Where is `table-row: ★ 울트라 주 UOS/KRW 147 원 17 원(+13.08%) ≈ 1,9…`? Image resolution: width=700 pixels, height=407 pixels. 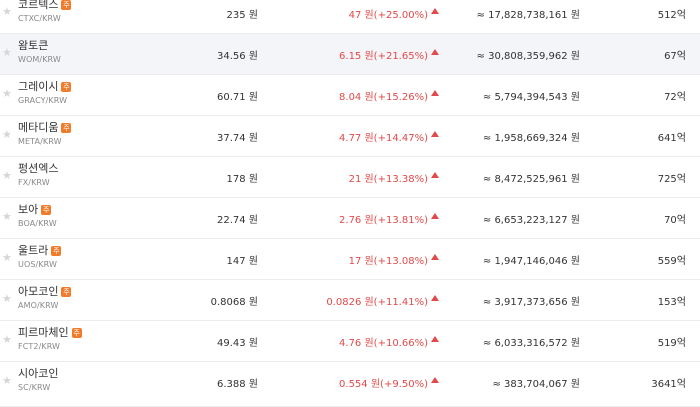 table-row: ★ 울트라 주 UOS/KRW 147 원 17 원(+13.08%) ≈ 1,9… is located at coordinates (350, 259).